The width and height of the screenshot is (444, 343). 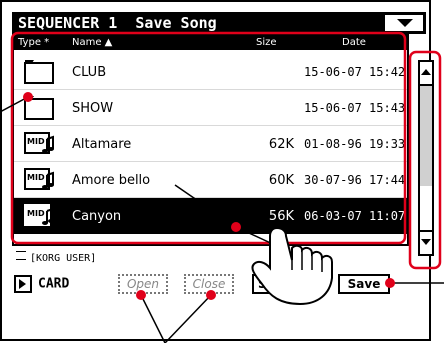 I want to click on arrow-up-icon, so click(x=426, y=72).